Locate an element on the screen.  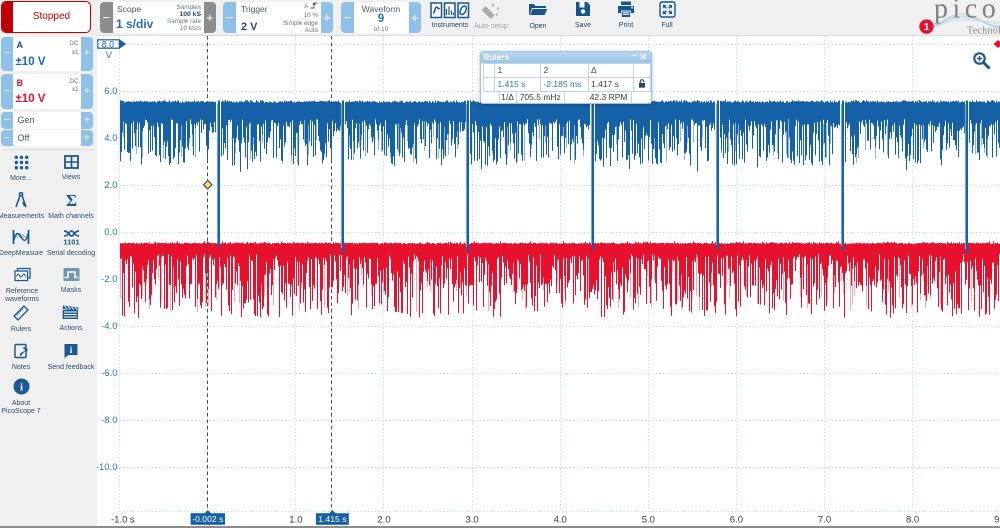
svg-text: 1 is located at coordinates (927, 27).